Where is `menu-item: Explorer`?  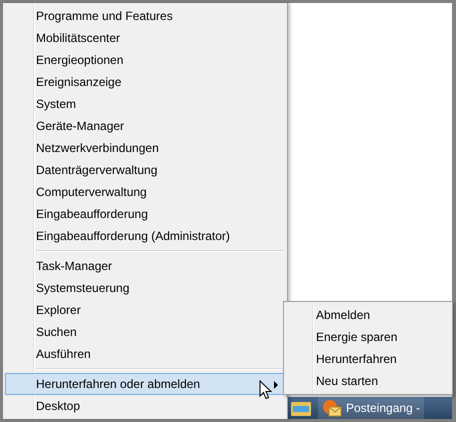 menu-item: Explorer is located at coordinates (145, 310).